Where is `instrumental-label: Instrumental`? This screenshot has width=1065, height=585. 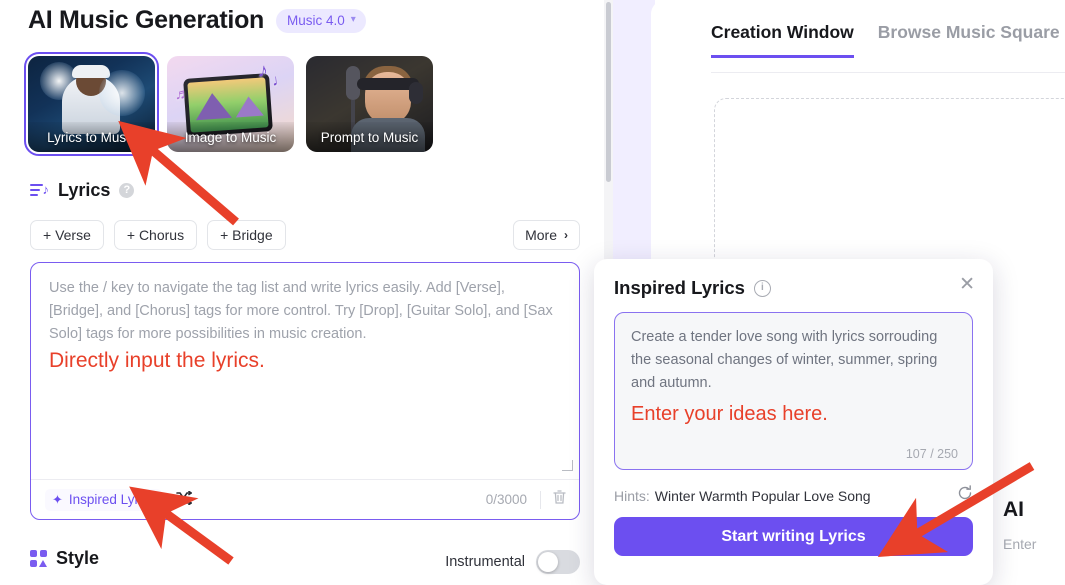 instrumental-label: Instrumental is located at coordinates (485, 562).